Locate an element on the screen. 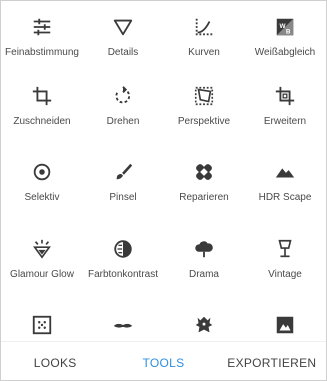  white-balance-icon: WB is located at coordinates (285, 27).